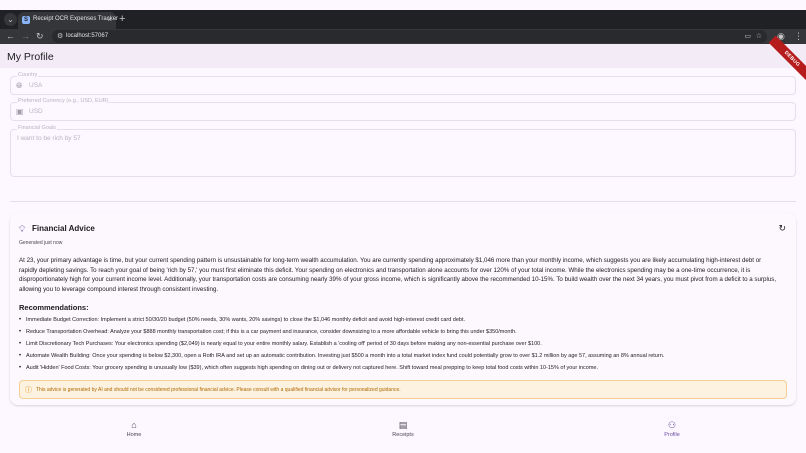  Describe the element at coordinates (19, 85) in the screenshot. I see `globe-icon: 🌐︎` at that location.